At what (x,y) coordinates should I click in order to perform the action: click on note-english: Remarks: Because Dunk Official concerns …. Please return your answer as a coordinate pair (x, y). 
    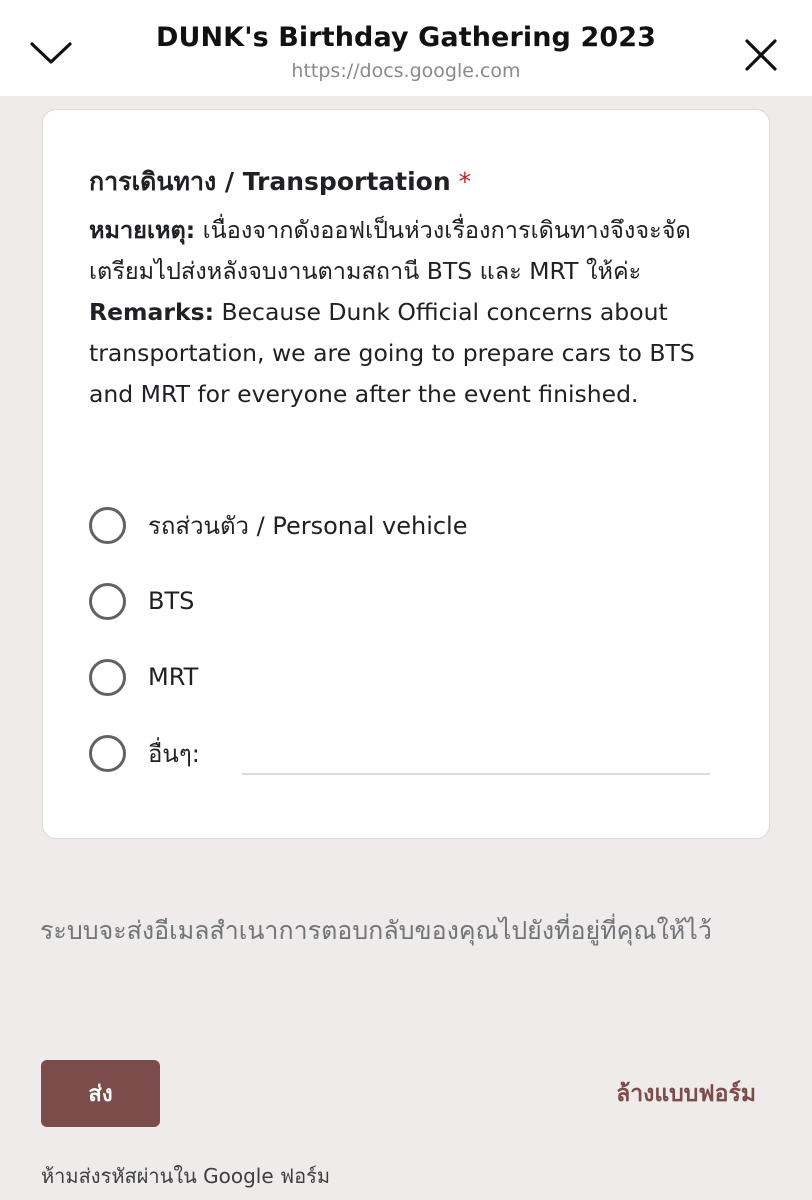
    Looking at the image, I should click on (414, 353).